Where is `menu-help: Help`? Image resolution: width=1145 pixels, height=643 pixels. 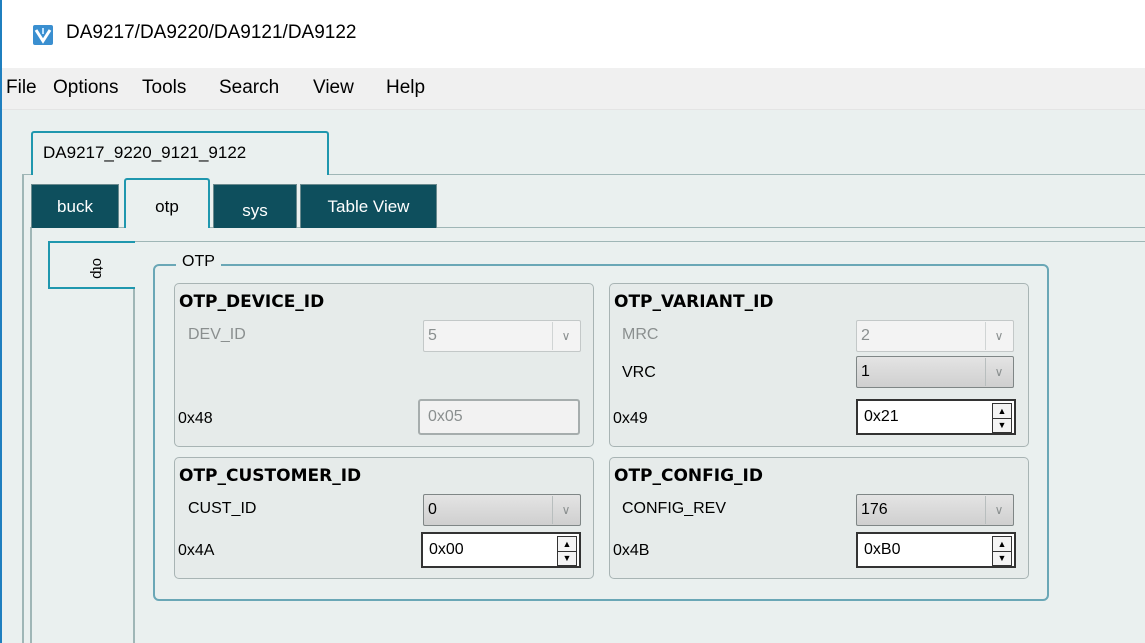
menu-help: Help is located at coordinates (405, 88).